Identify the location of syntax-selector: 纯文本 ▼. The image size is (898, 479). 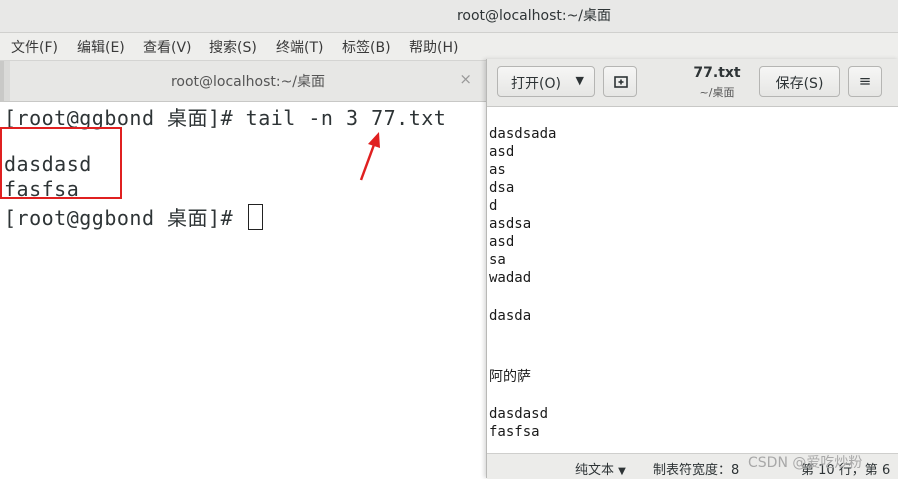
(600, 468).